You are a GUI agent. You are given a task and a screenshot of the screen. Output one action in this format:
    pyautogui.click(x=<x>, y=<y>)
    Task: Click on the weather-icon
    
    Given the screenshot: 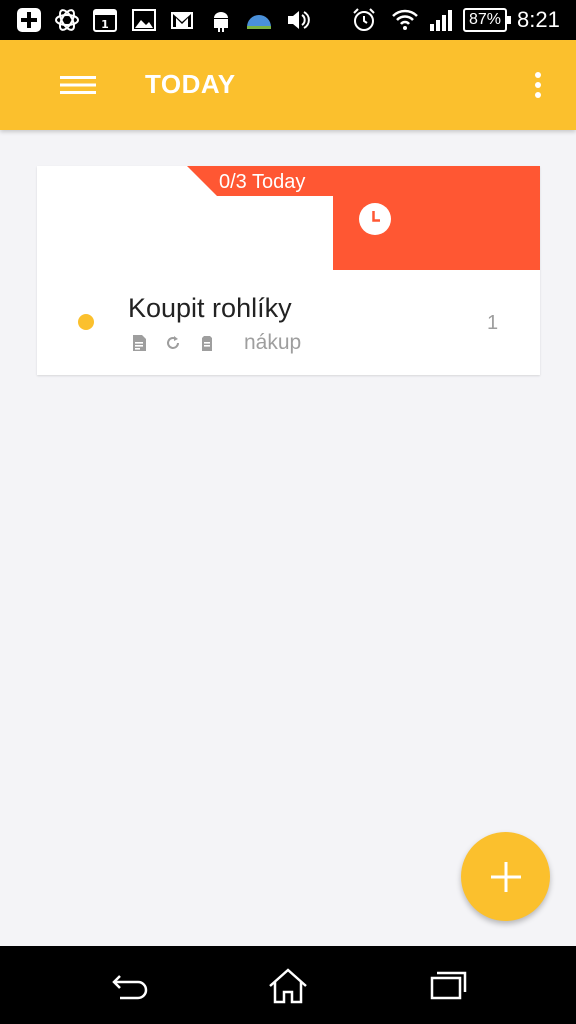 What is the action you would take?
    pyautogui.click(x=259, y=20)
    